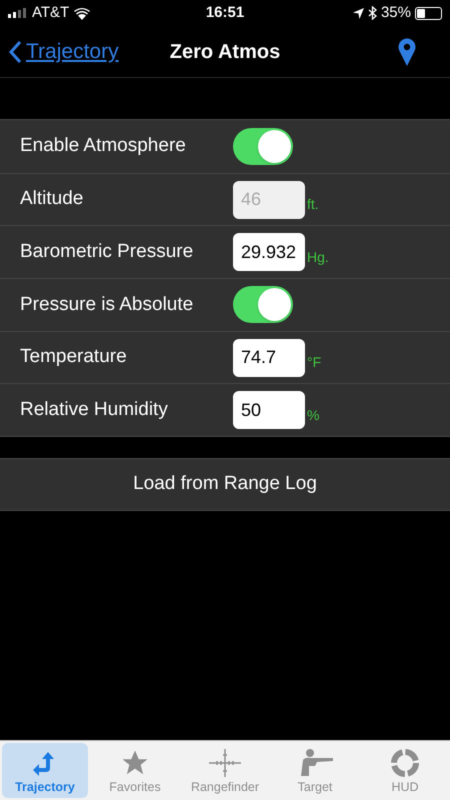 This screenshot has height=800, width=450. Describe the element at coordinates (135, 770) in the screenshot. I see `tab-item: Favorites` at that location.